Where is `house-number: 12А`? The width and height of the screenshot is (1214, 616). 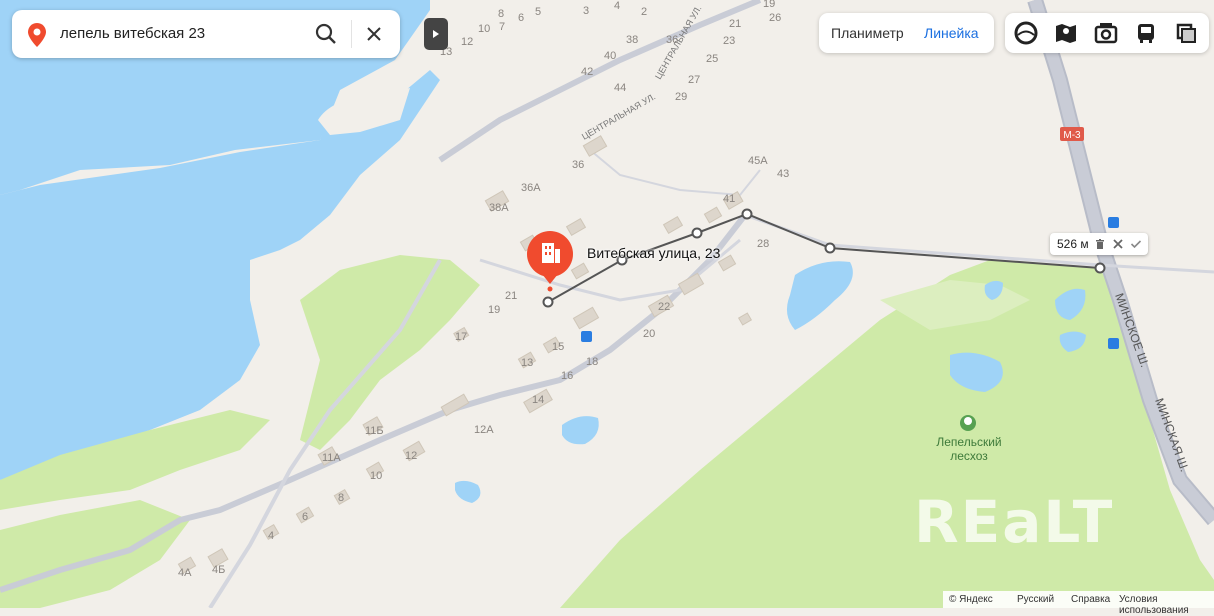
house-number: 12А is located at coordinates (484, 430).